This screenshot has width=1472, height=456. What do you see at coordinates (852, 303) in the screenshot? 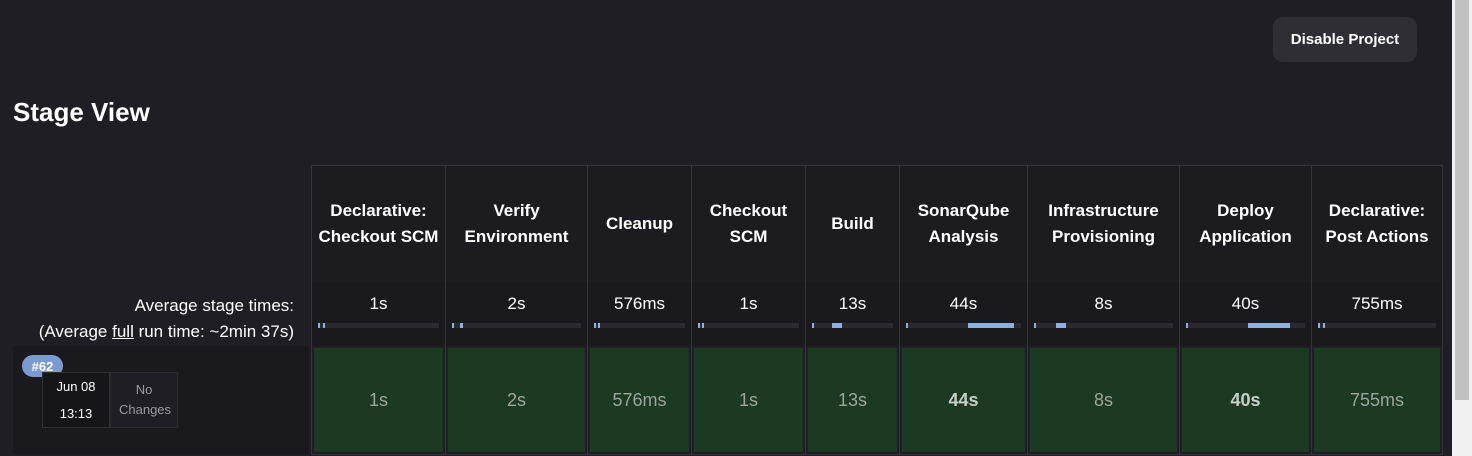
I see `stage-average-time: 13s` at bounding box center [852, 303].